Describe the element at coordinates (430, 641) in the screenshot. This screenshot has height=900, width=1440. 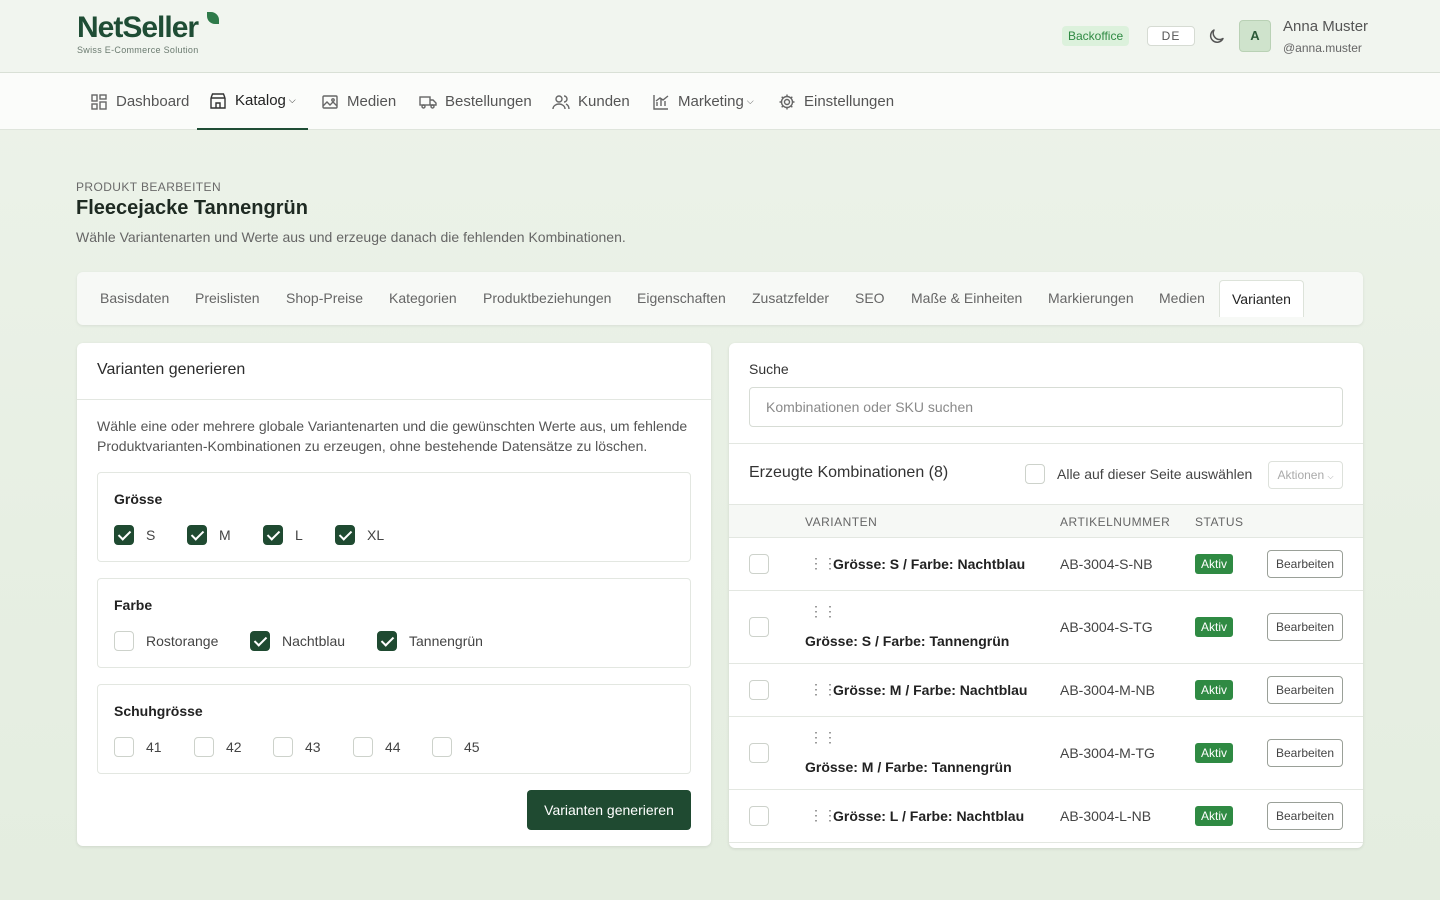
I see `option-tannengruen: Tannengrün` at that location.